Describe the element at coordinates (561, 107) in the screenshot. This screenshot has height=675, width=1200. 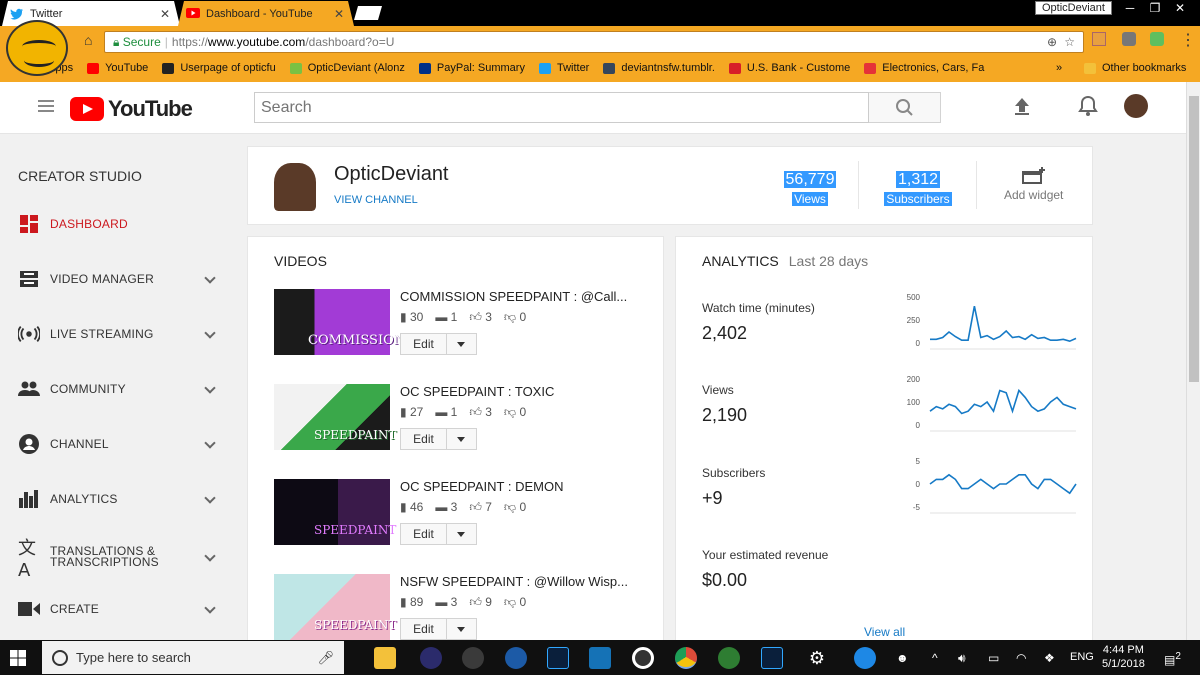
I see `search-input` at that location.